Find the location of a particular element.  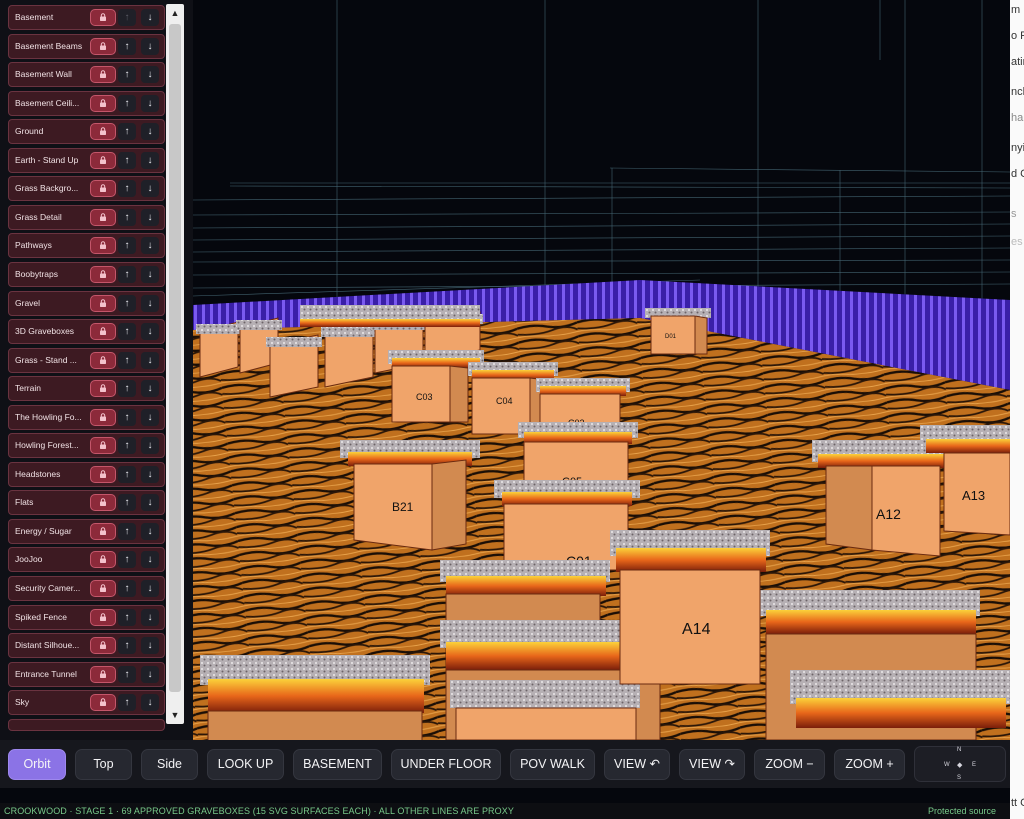

side-view-button: Side is located at coordinates (169, 764).